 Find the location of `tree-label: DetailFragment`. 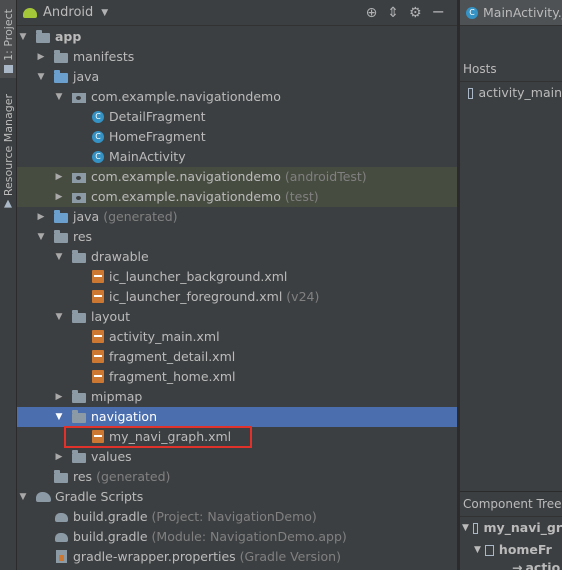

tree-label: DetailFragment is located at coordinates (157, 116).